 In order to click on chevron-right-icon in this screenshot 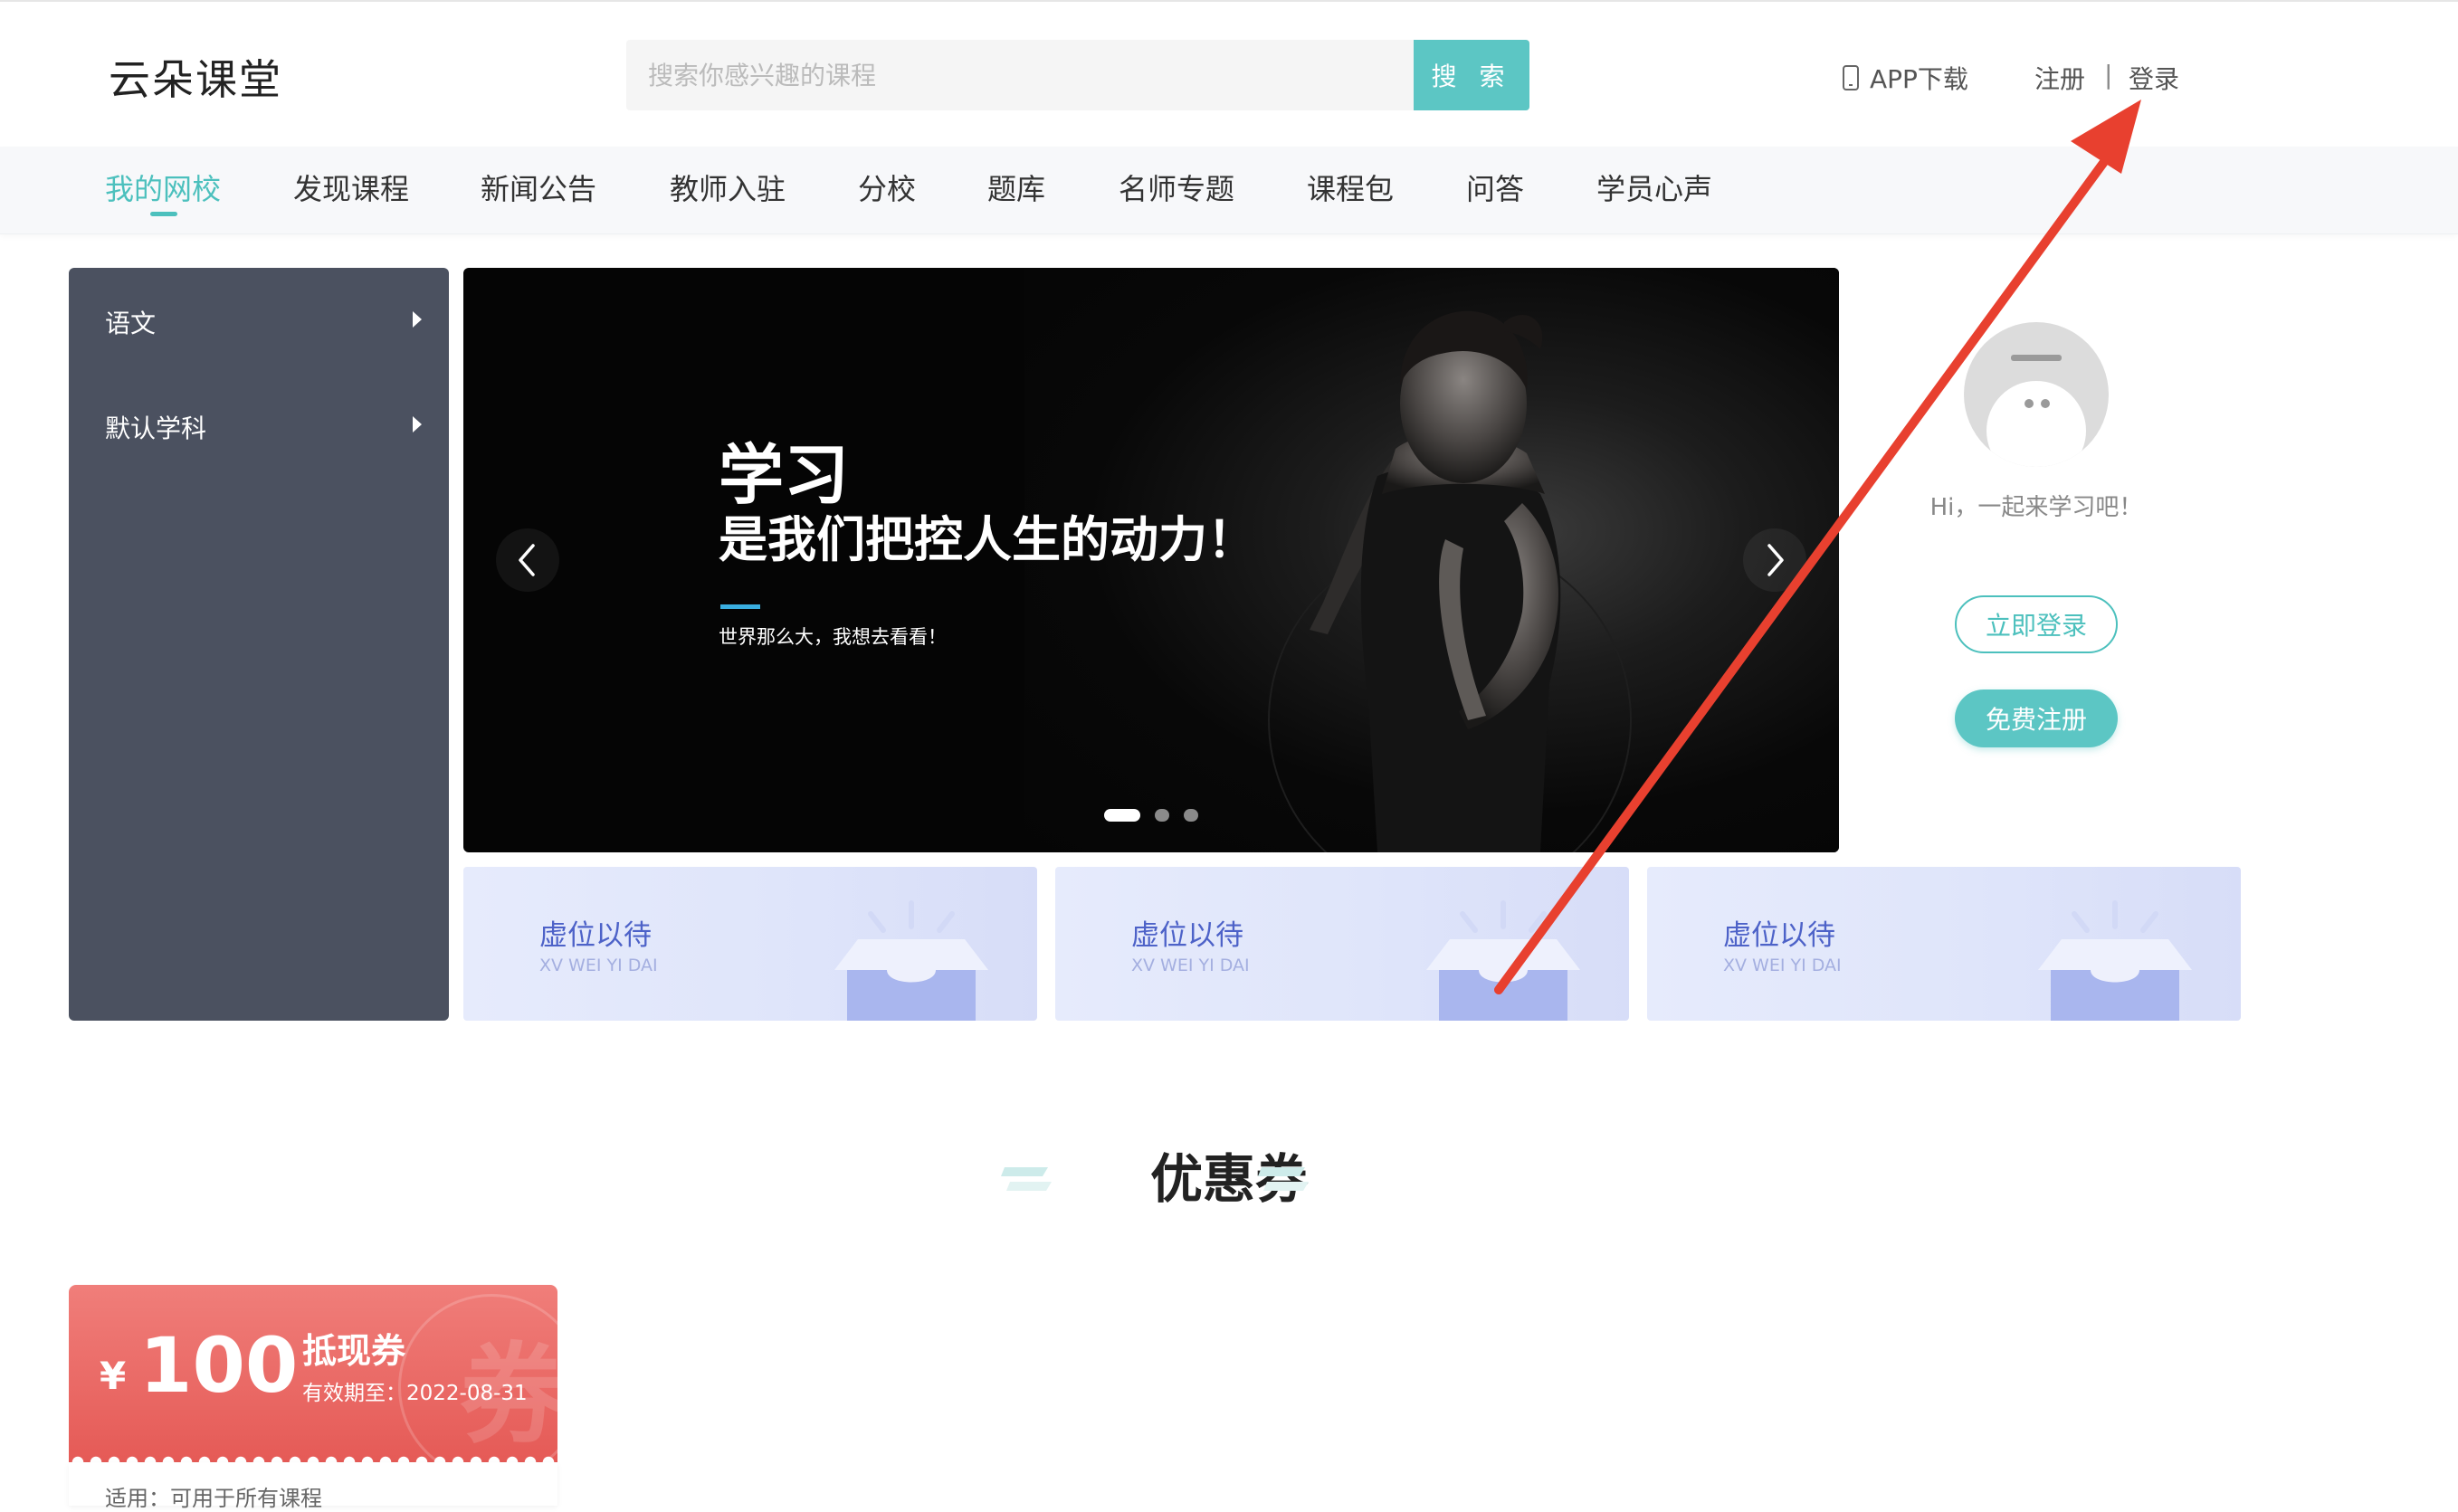, I will do `click(1775, 560)`.